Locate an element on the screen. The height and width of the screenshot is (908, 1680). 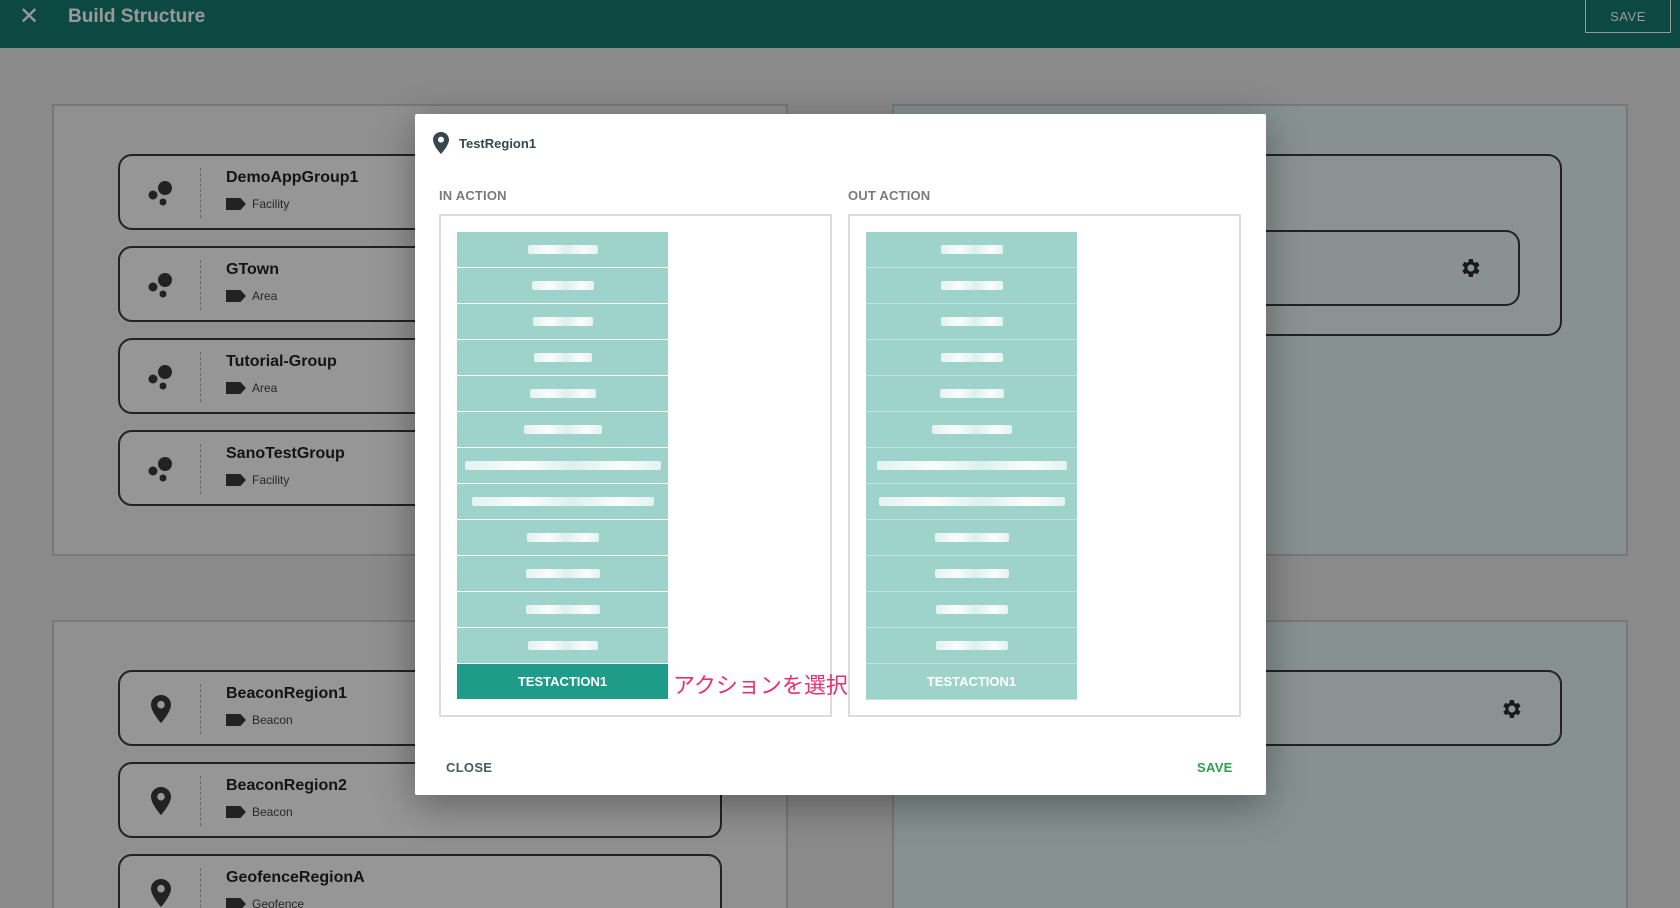
out-action-list: TESTACTION1 is located at coordinates (971, 466).